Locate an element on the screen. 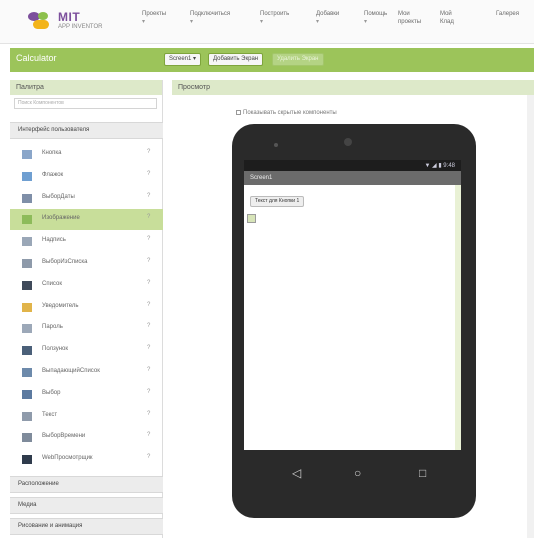 The width and height of the screenshot is (534, 538). palette-item: ВыпадающийСписок? is located at coordinates (86, 372).